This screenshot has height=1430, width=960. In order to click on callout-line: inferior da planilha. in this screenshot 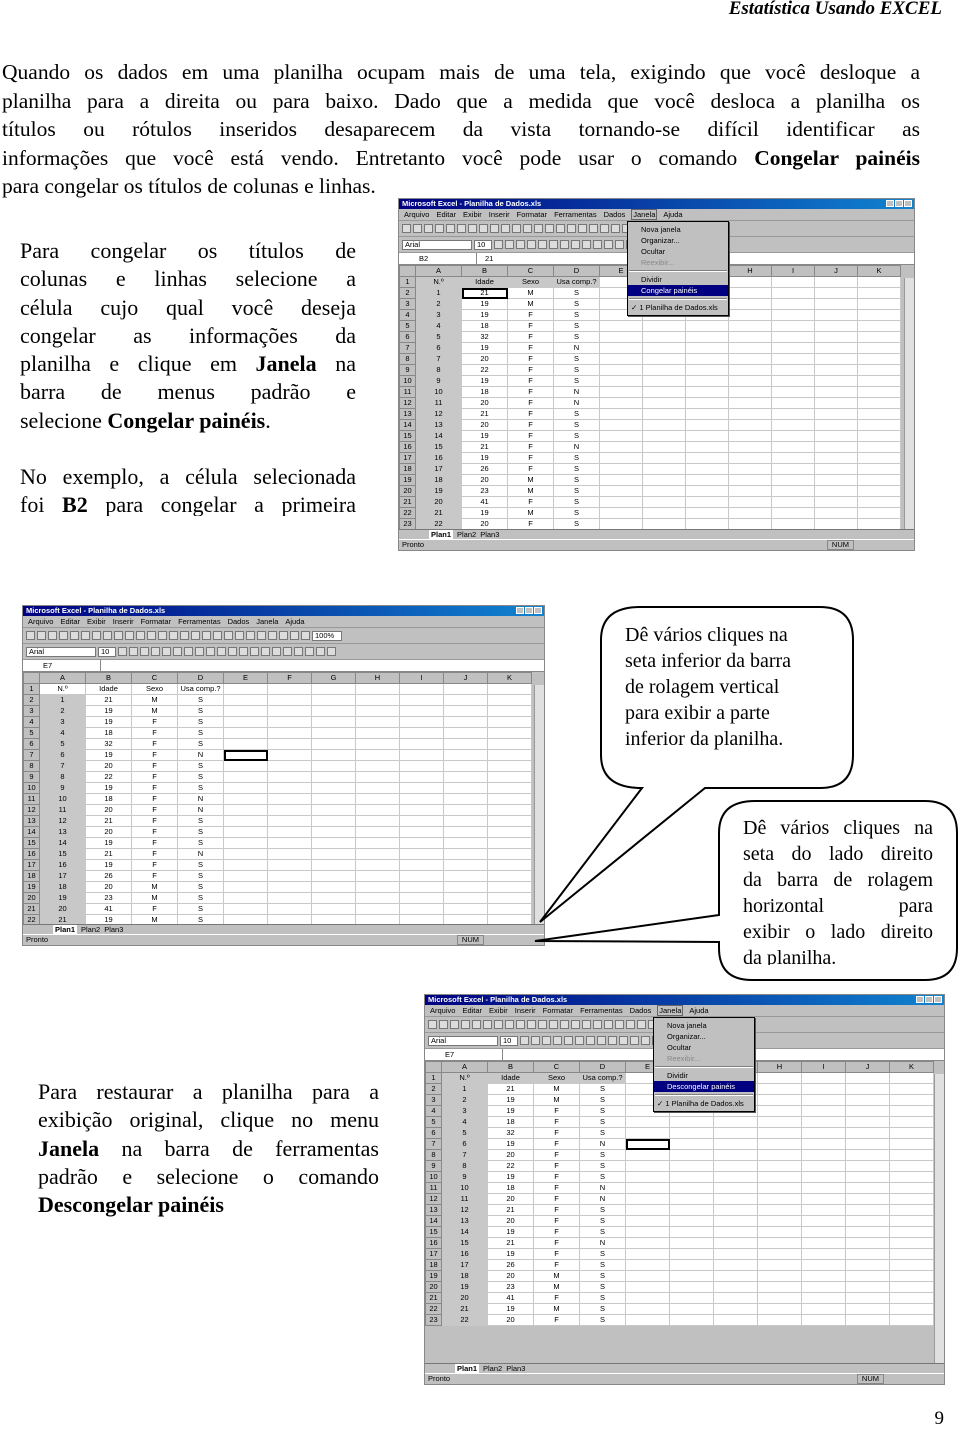, I will do `click(704, 739)`.